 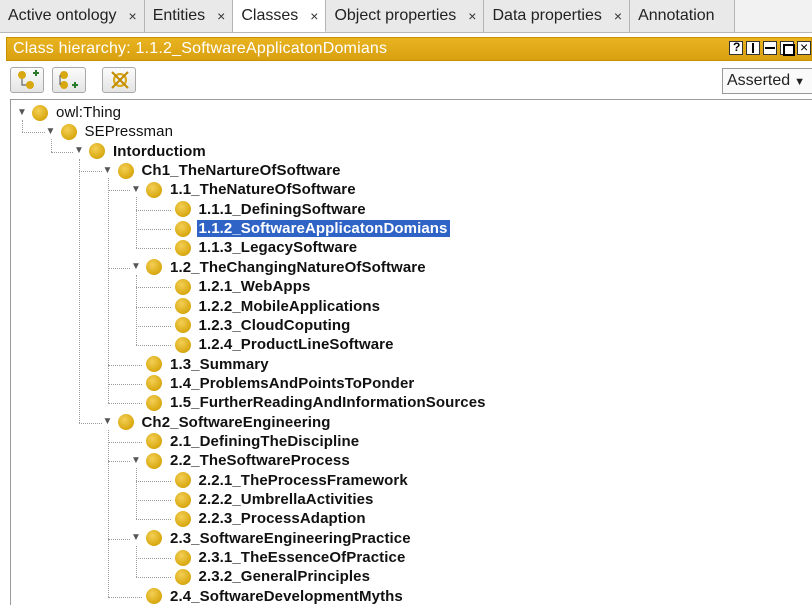 I want to click on hierarchy-mode-select: Asserted ▼, so click(x=767, y=81).